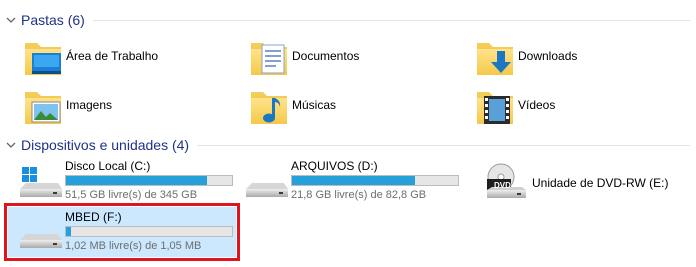 This screenshot has height=267, width=696. Describe the element at coordinates (269, 108) in the screenshot. I see `music-folder-icon` at that location.